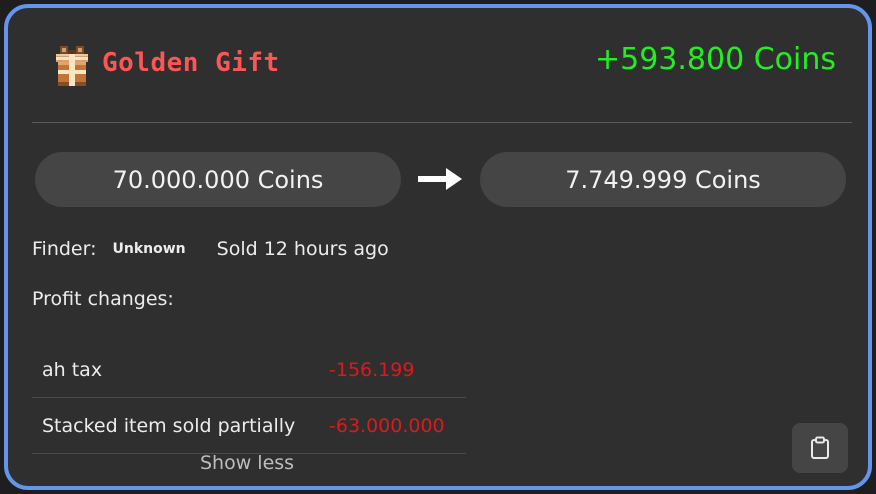 The image size is (876, 494). I want to click on gift-icon, so click(72, 66).